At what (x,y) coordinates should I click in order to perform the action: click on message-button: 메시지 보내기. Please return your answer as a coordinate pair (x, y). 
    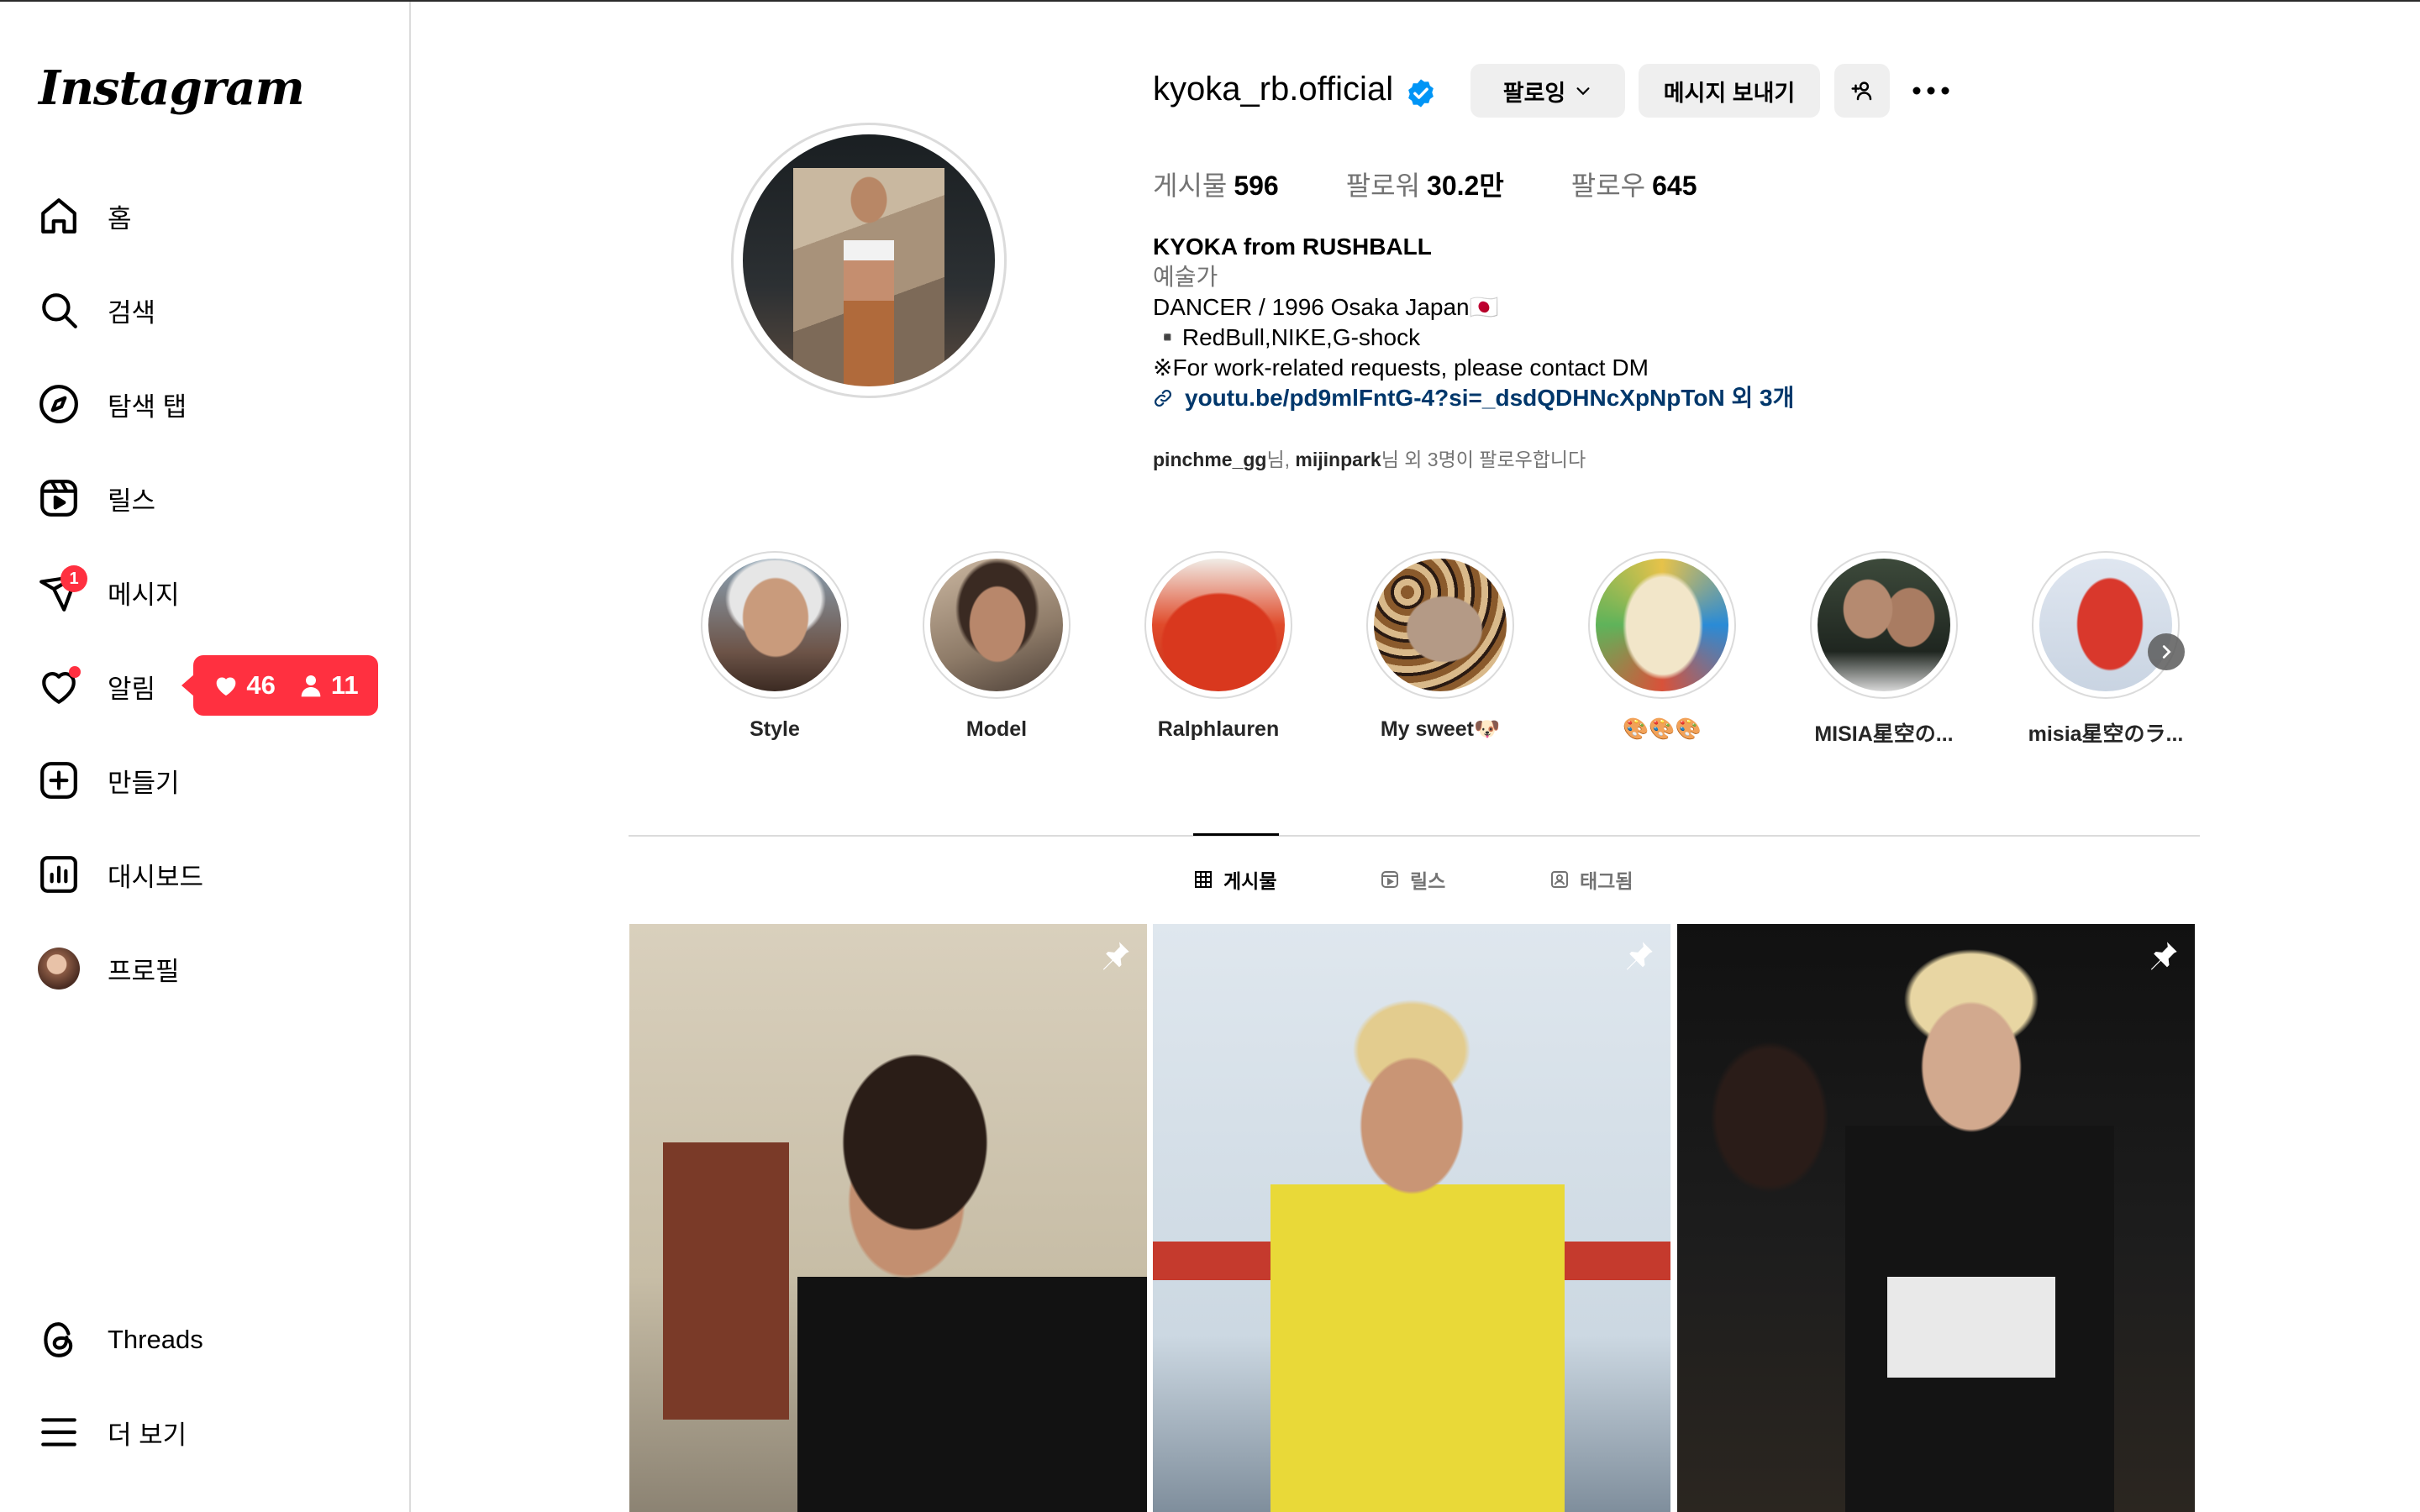
    Looking at the image, I should click on (1730, 91).